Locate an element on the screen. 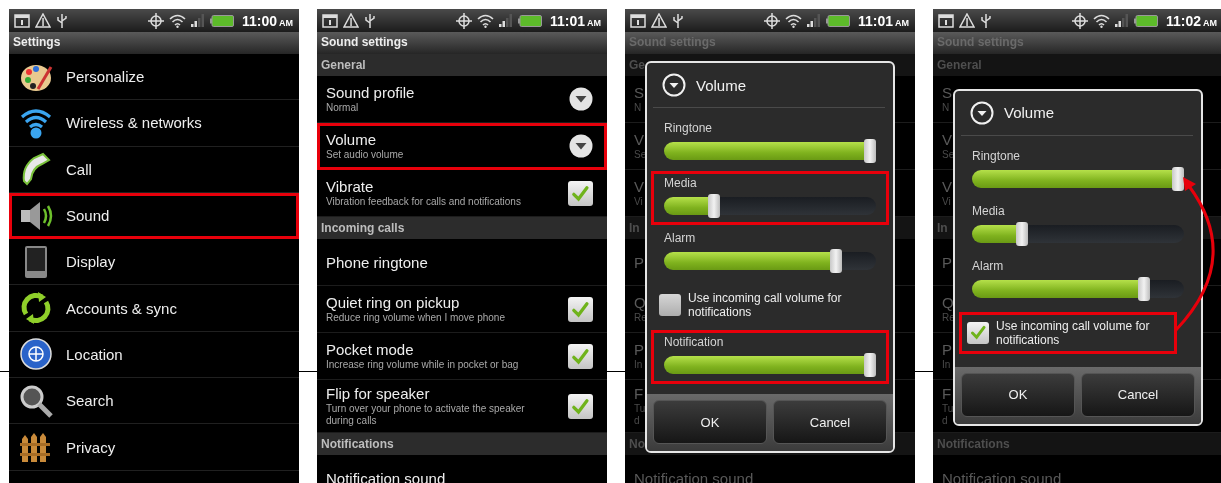 This screenshot has width=1221, height=483. item-title: Phone ringtone is located at coordinates (377, 262).